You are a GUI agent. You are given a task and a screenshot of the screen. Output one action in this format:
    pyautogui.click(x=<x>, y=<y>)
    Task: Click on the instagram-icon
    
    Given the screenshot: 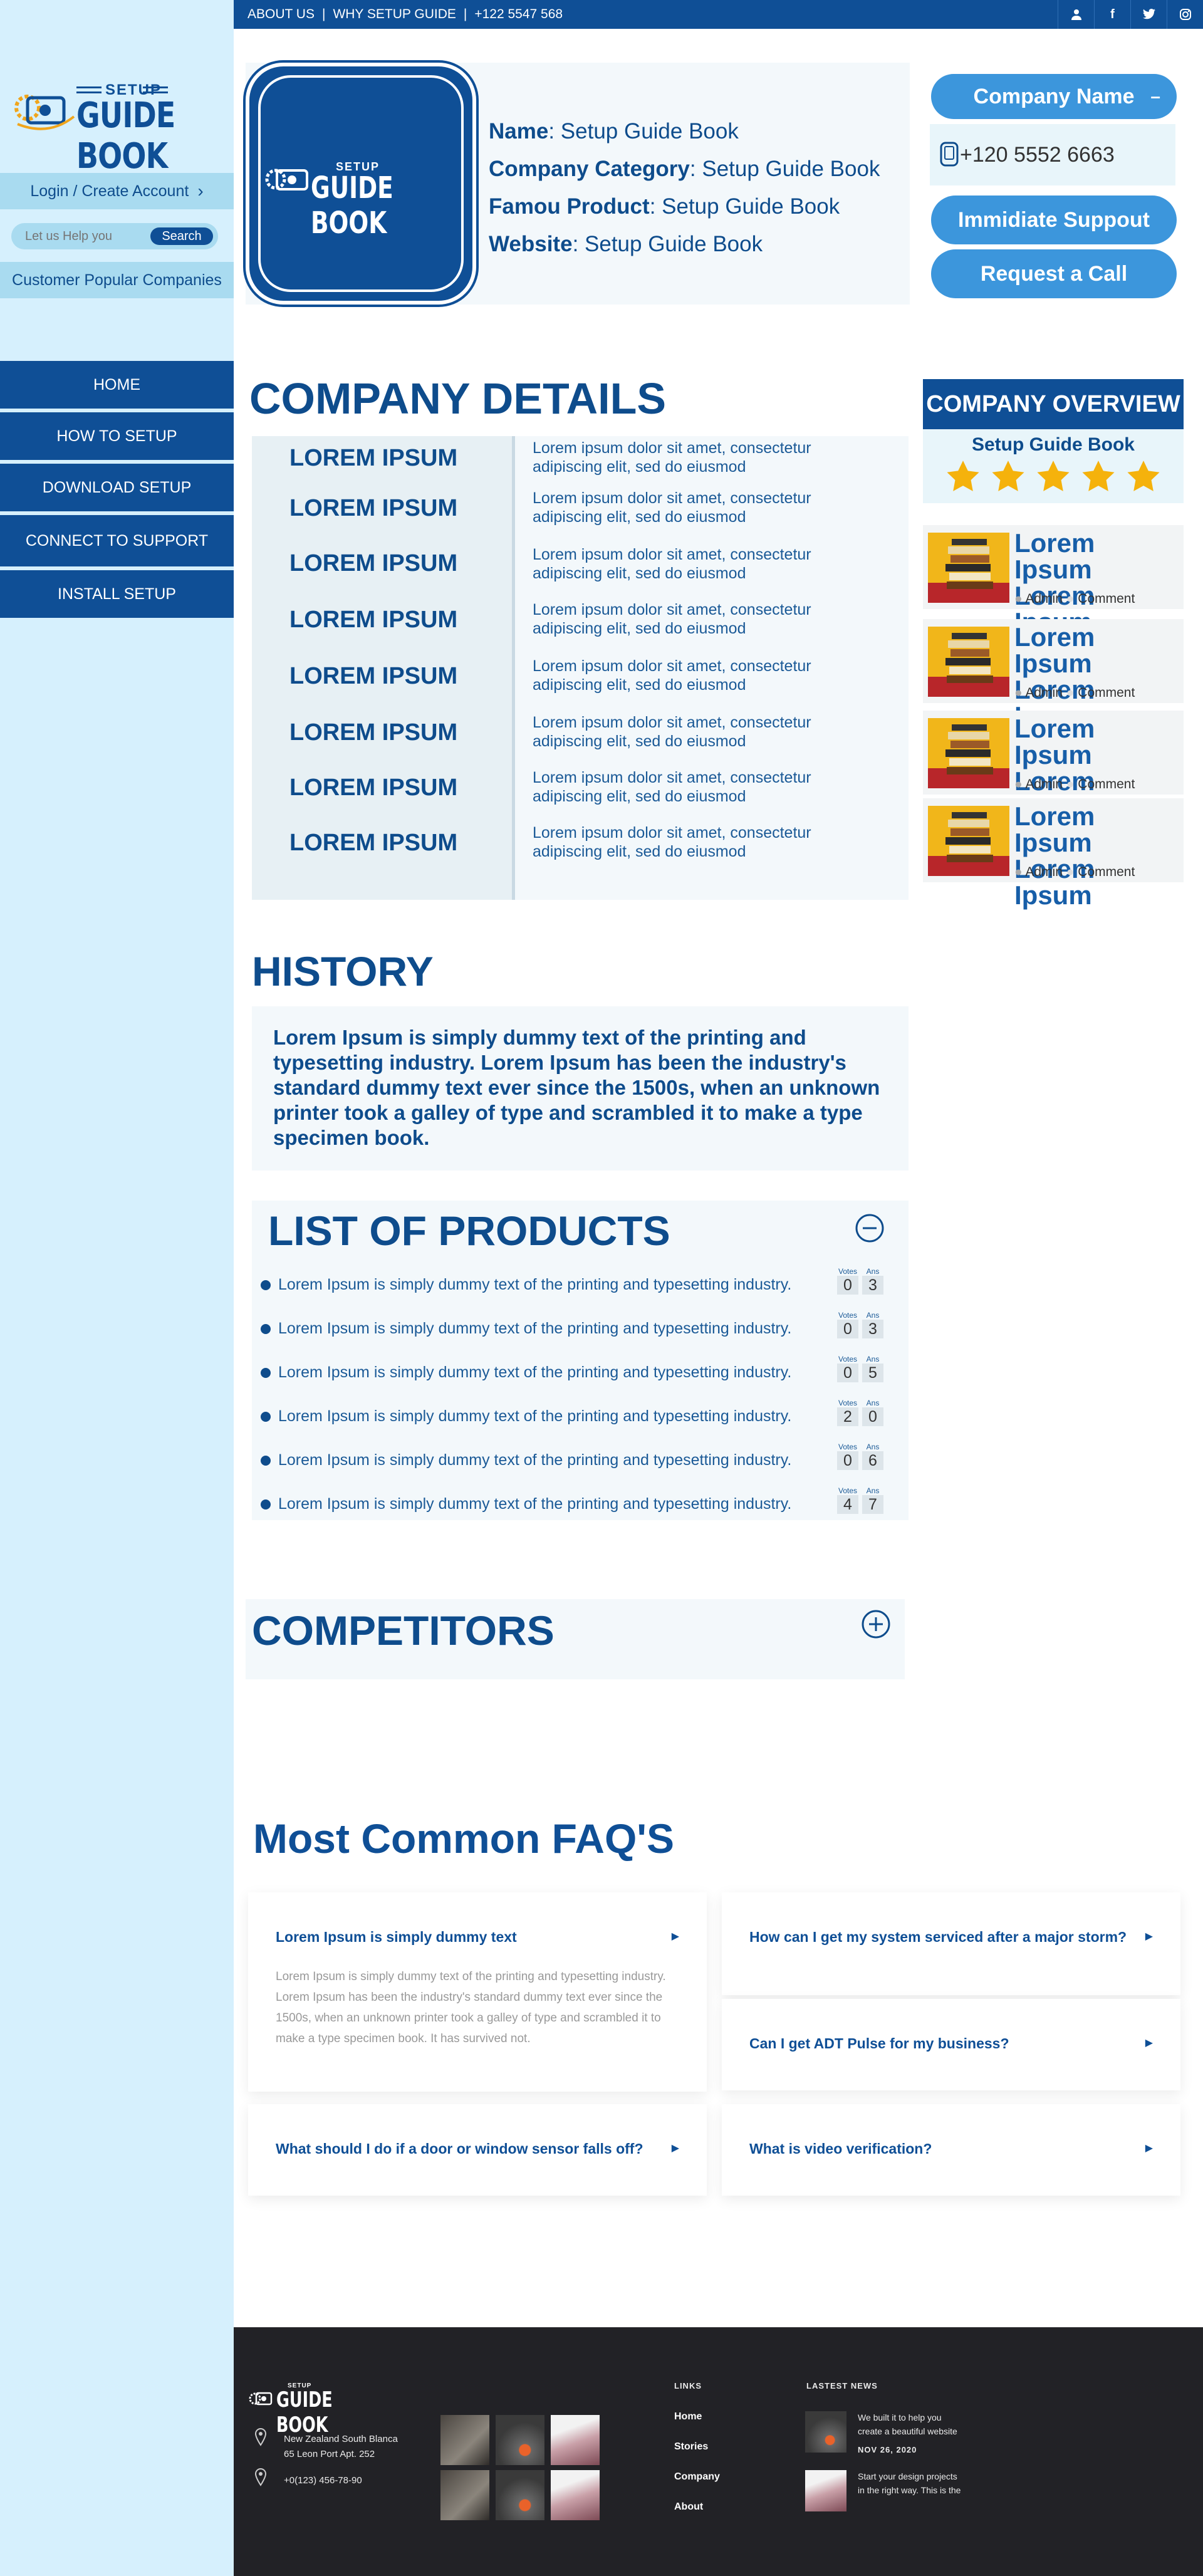 What is the action you would take?
    pyautogui.click(x=1185, y=14)
    